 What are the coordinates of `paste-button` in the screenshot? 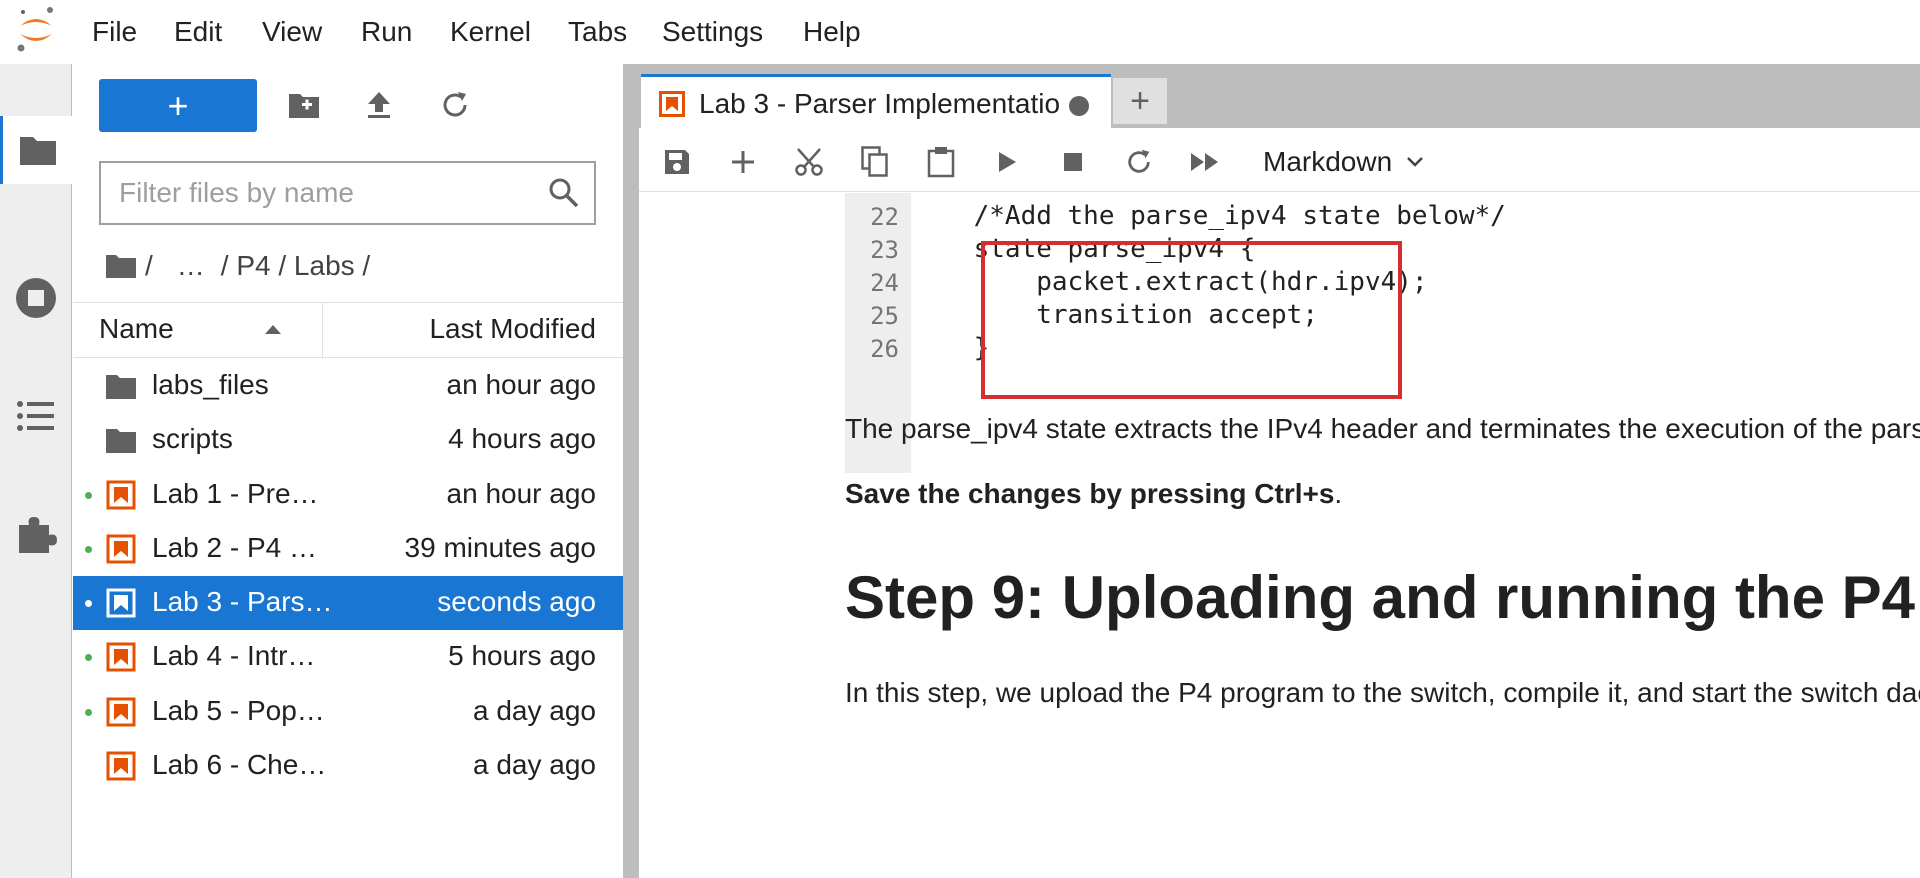 It's located at (941, 162).